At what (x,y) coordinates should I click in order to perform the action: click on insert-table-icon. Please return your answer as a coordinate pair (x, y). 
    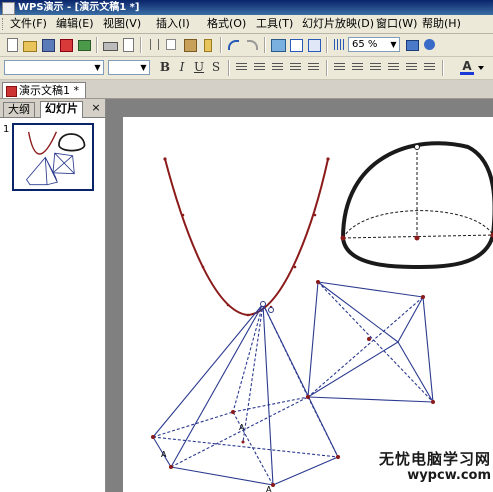
    Looking at the image, I should click on (295, 44).